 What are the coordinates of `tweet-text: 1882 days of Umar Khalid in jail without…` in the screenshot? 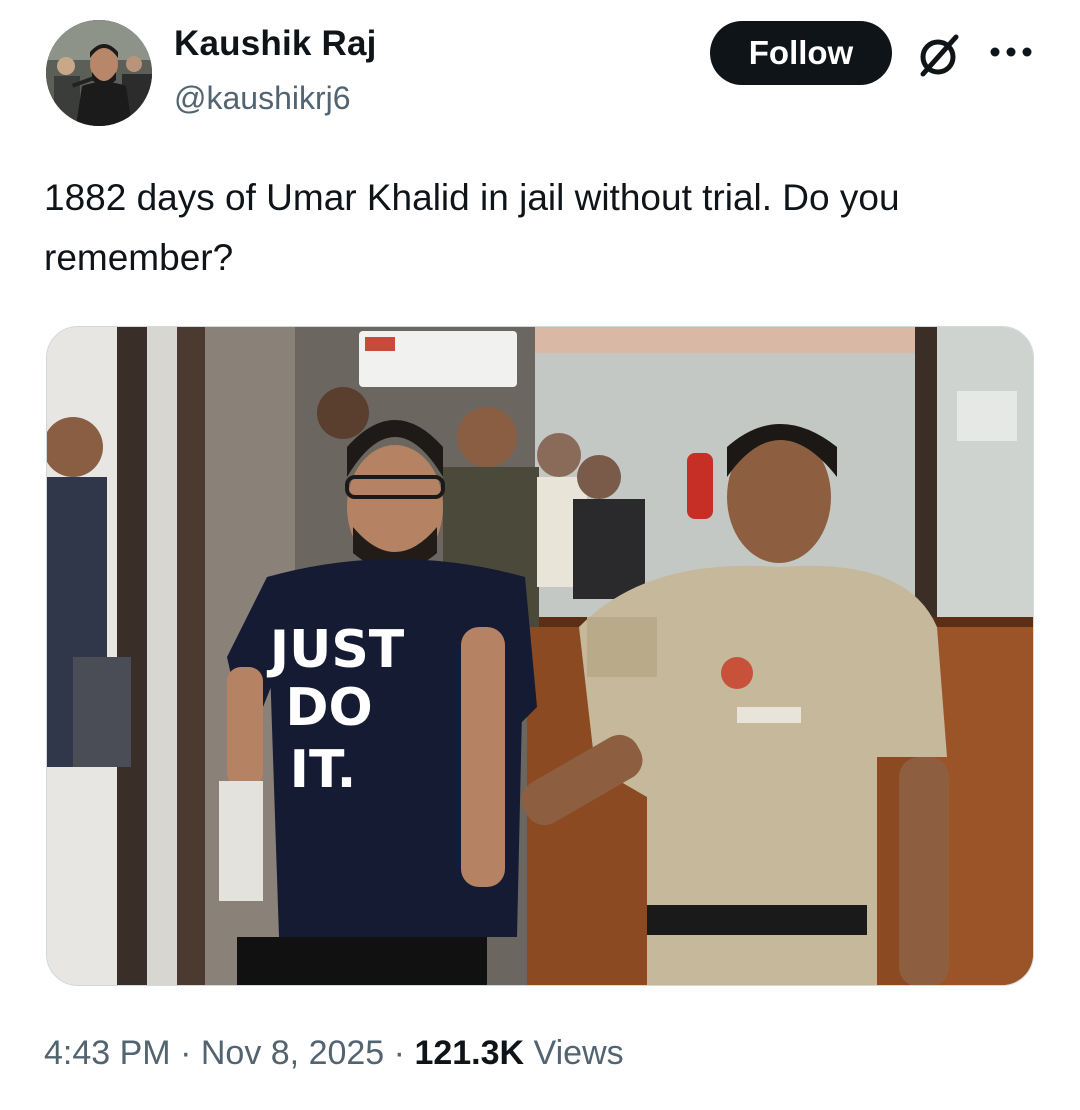 It's located at (472, 227).